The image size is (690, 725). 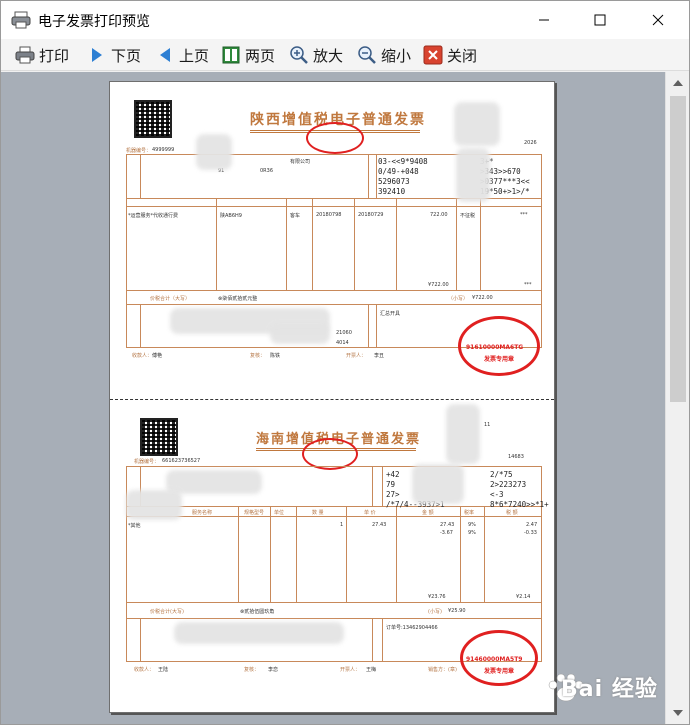 I want to click on seller-address-fragment: 4014, so click(x=342, y=343).